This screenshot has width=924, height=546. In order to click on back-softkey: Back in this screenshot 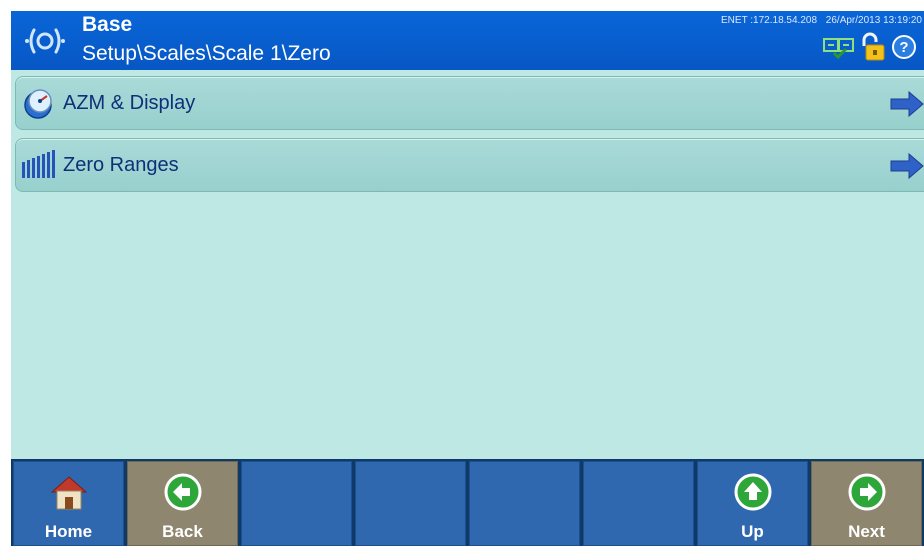, I will do `click(182, 503)`.